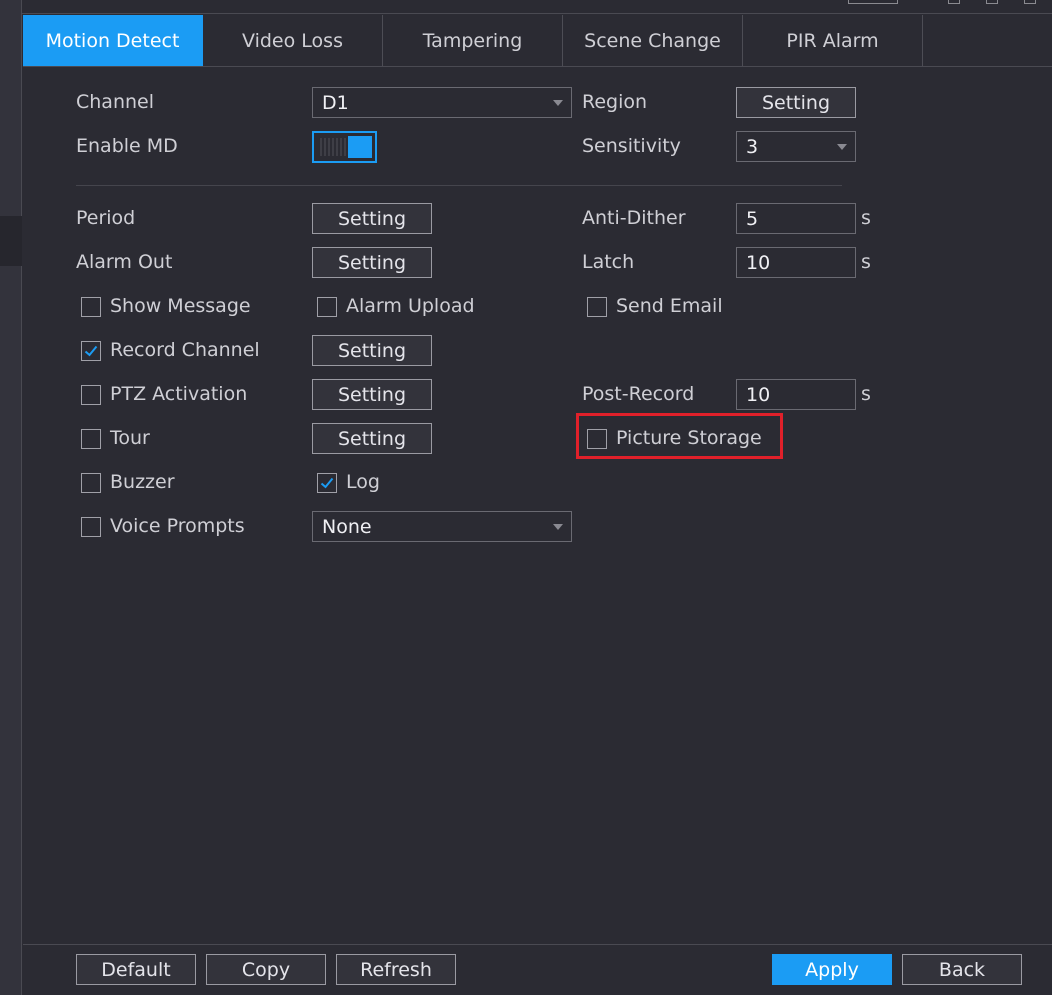 Image resolution: width=1052 pixels, height=995 pixels. I want to click on tour-setting-button: Setting, so click(372, 438).